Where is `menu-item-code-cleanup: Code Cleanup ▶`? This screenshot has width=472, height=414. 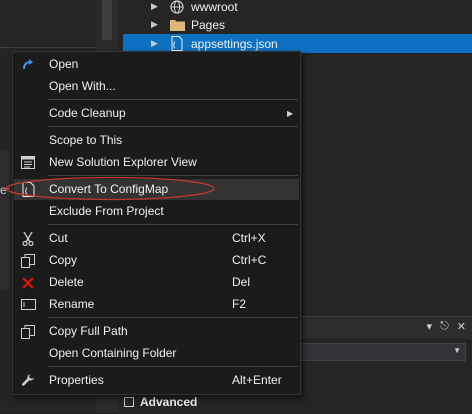
menu-item-code-cleanup: Code Cleanup ▶ is located at coordinates (156, 113).